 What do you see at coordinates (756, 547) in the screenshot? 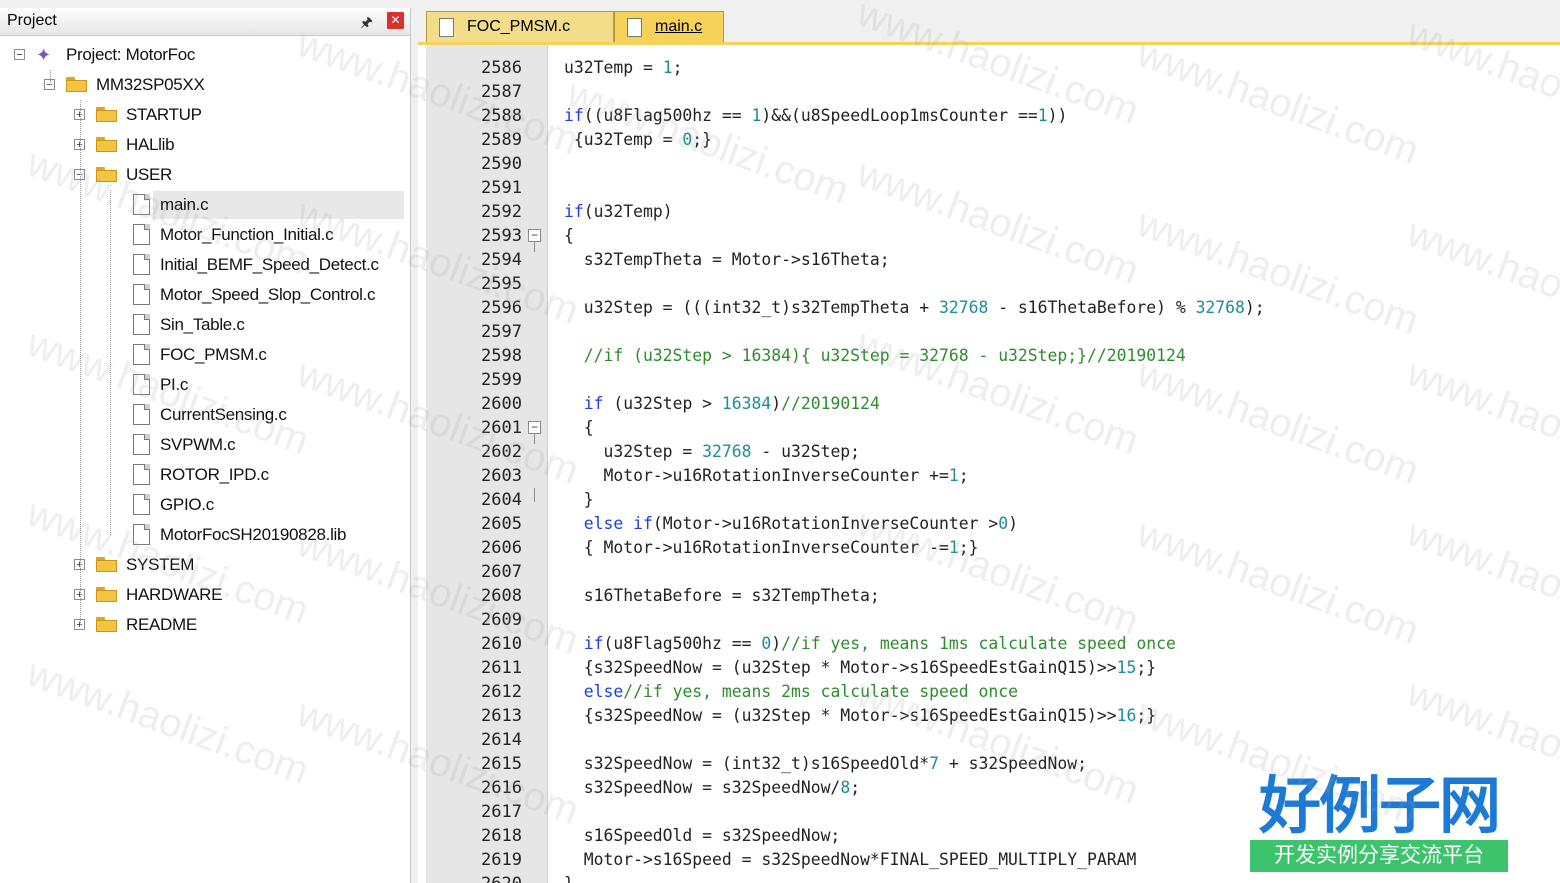
I see `code-token: { Motor->u16RotationInverseCounter -=` at bounding box center [756, 547].